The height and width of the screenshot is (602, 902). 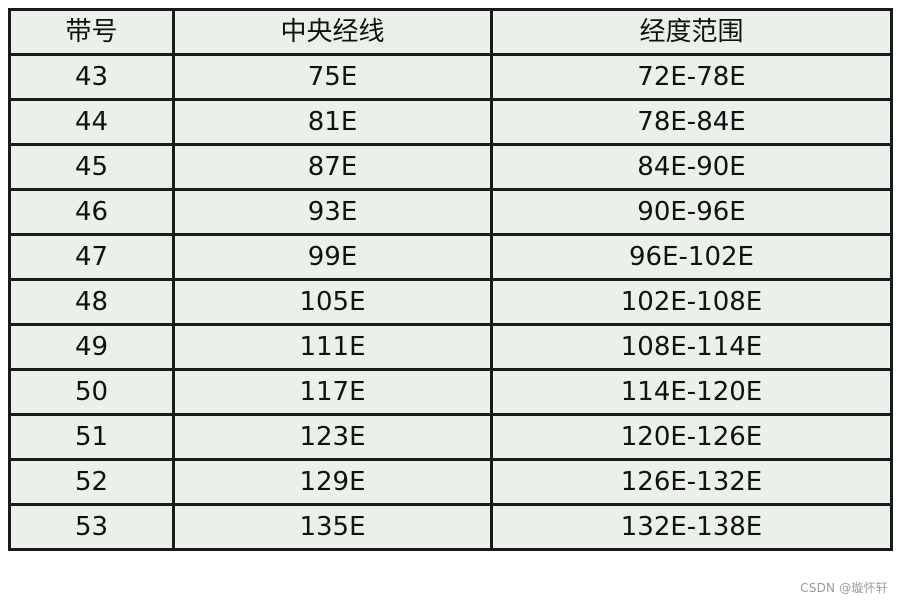 What do you see at coordinates (91, 482) in the screenshot?
I see `cell-zone-number: 52` at bounding box center [91, 482].